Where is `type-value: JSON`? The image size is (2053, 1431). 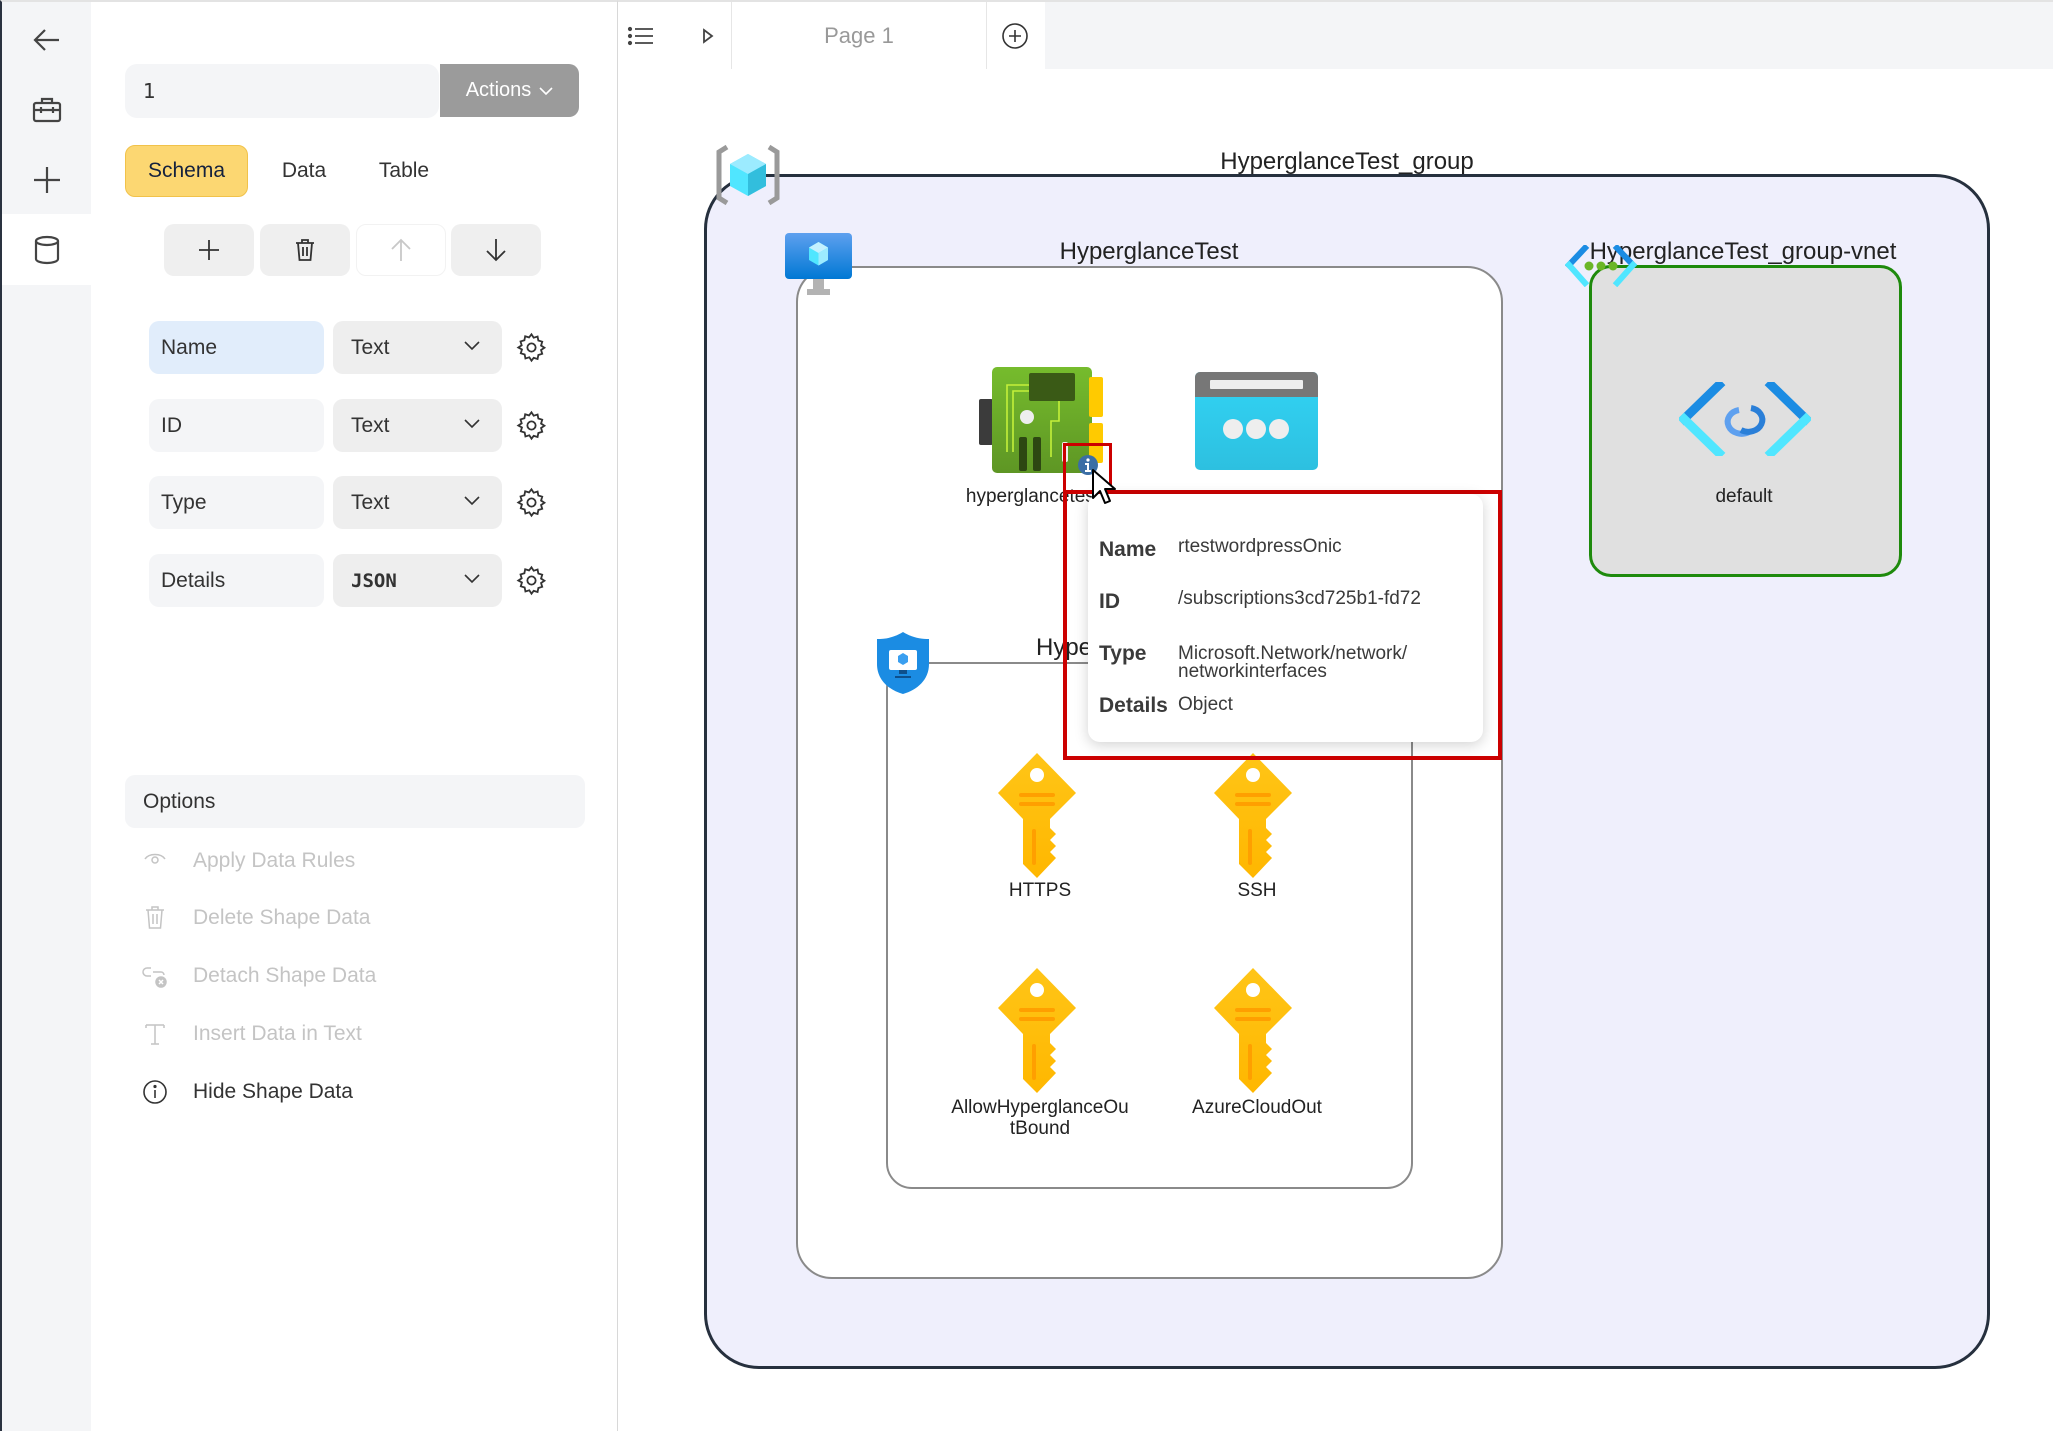
type-value: JSON is located at coordinates (374, 580).